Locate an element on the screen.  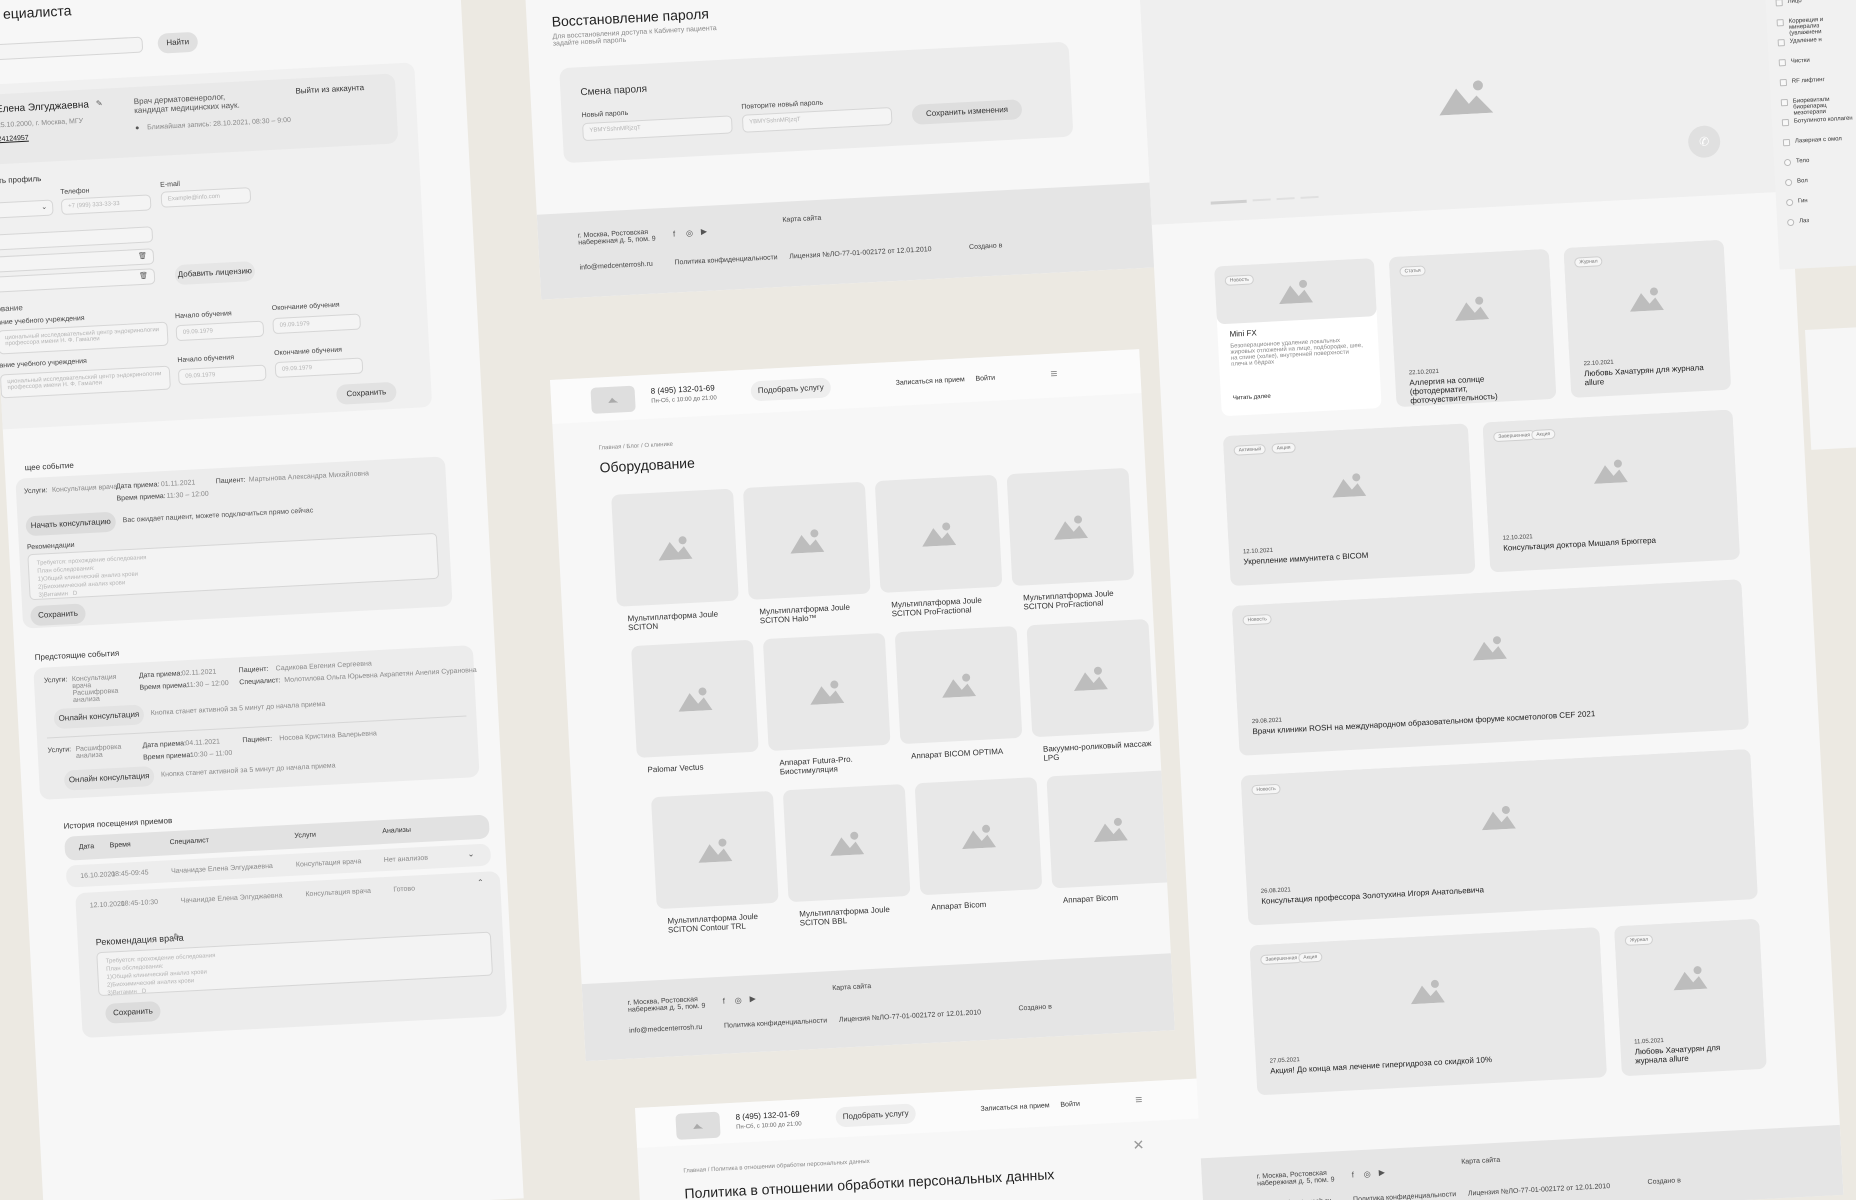
footer-email: info@medcenterrosh.ru is located at coordinates (616, 266).